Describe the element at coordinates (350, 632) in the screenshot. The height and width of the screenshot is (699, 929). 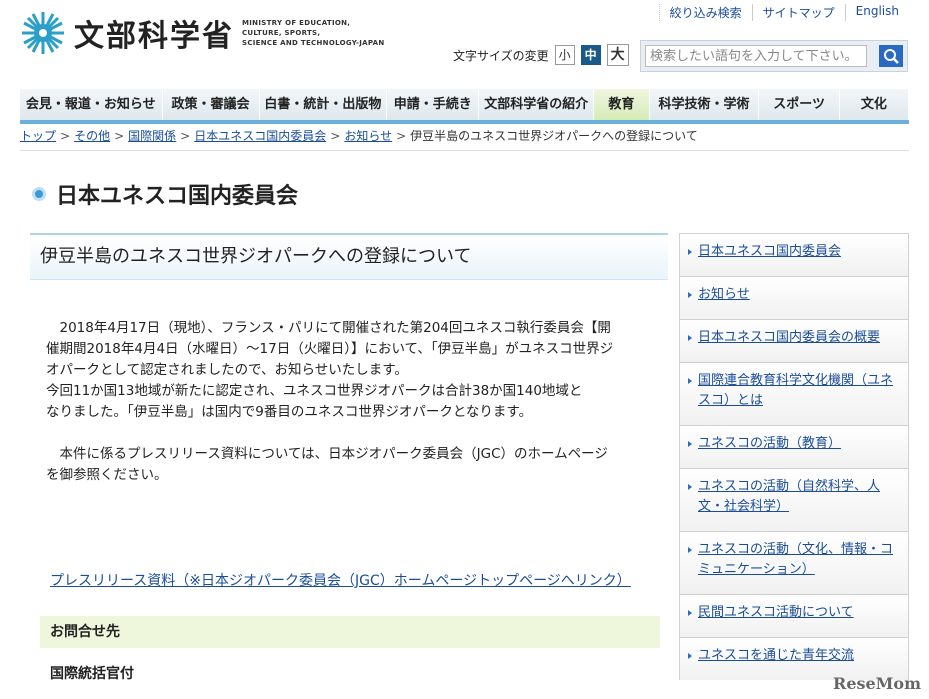
I see `contact-heading: お問合せ先` at that location.